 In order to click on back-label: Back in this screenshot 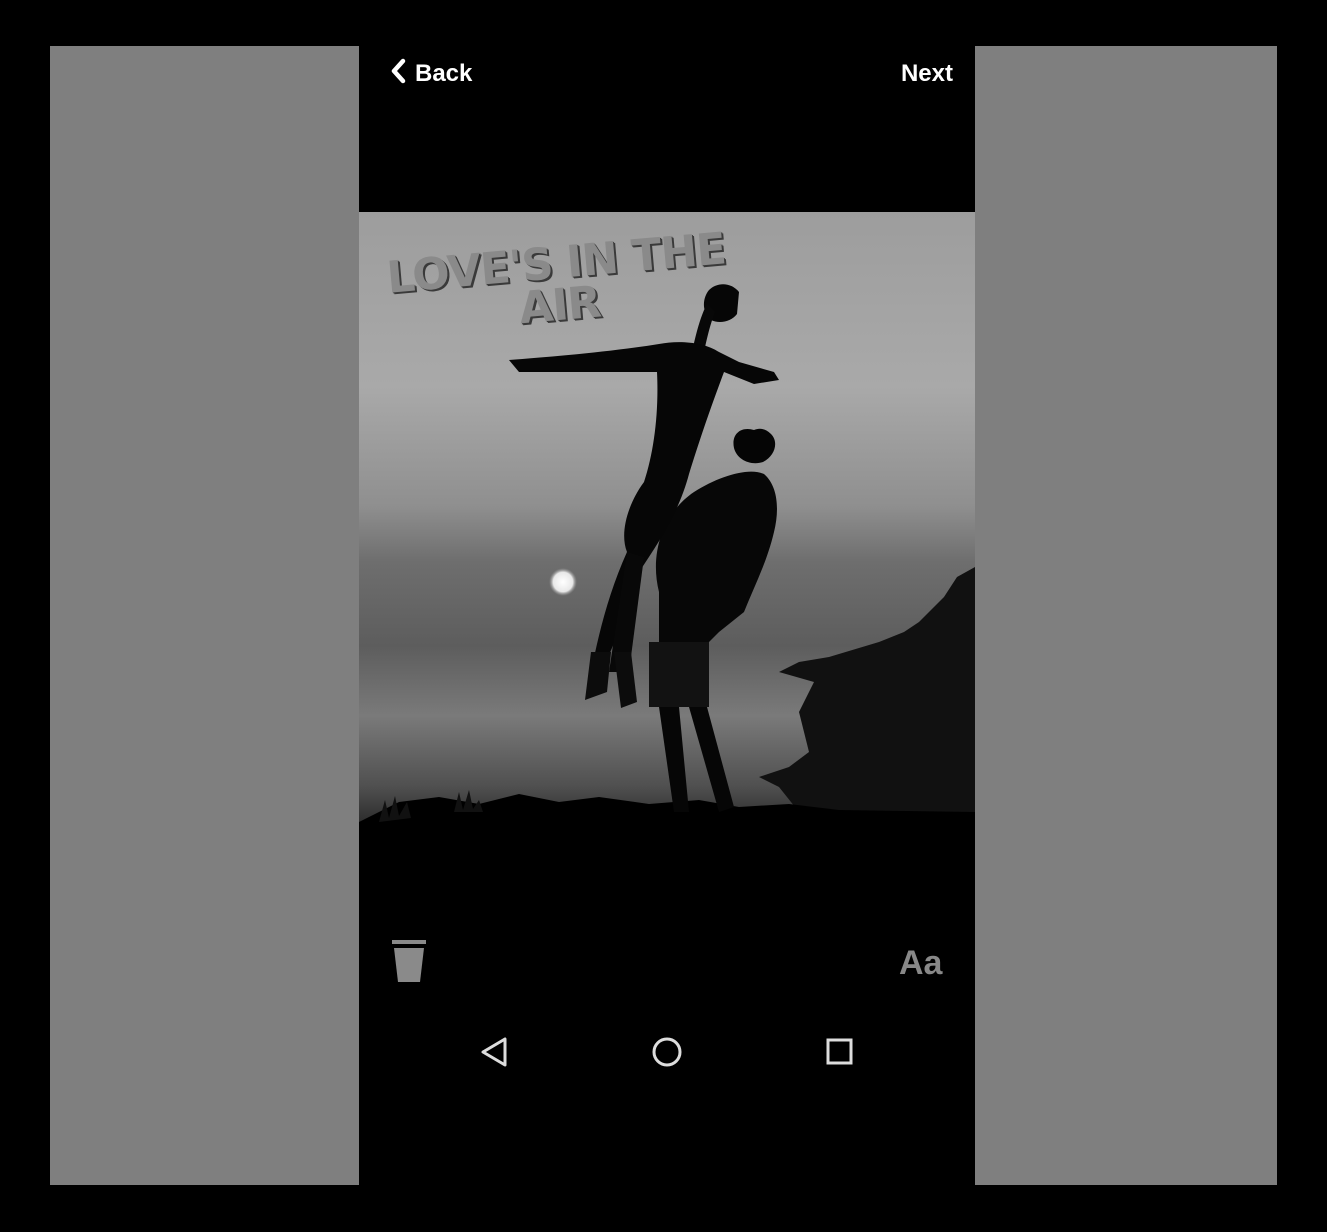, I will do `click(444, 73)`.